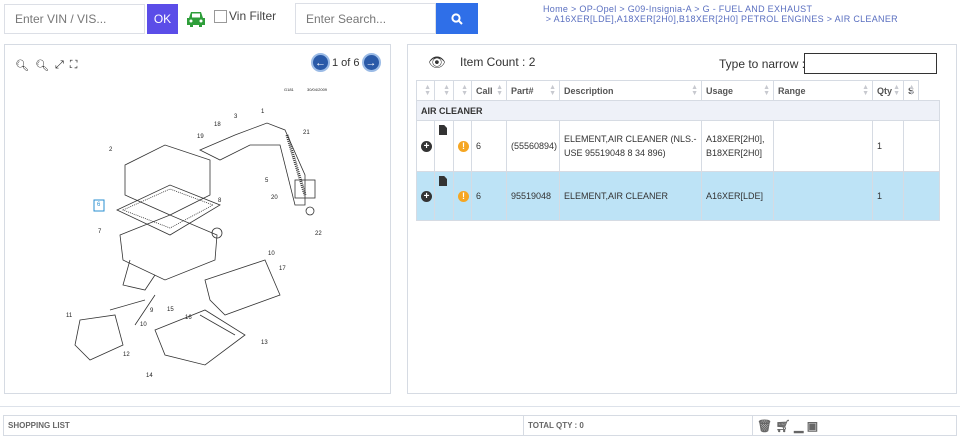 The height and width of the screenshot is (436, 960). What do you see at coordinates (162, 19) in the screenshot?
I see `ok-button: OK` at bounding box center [162, 19].